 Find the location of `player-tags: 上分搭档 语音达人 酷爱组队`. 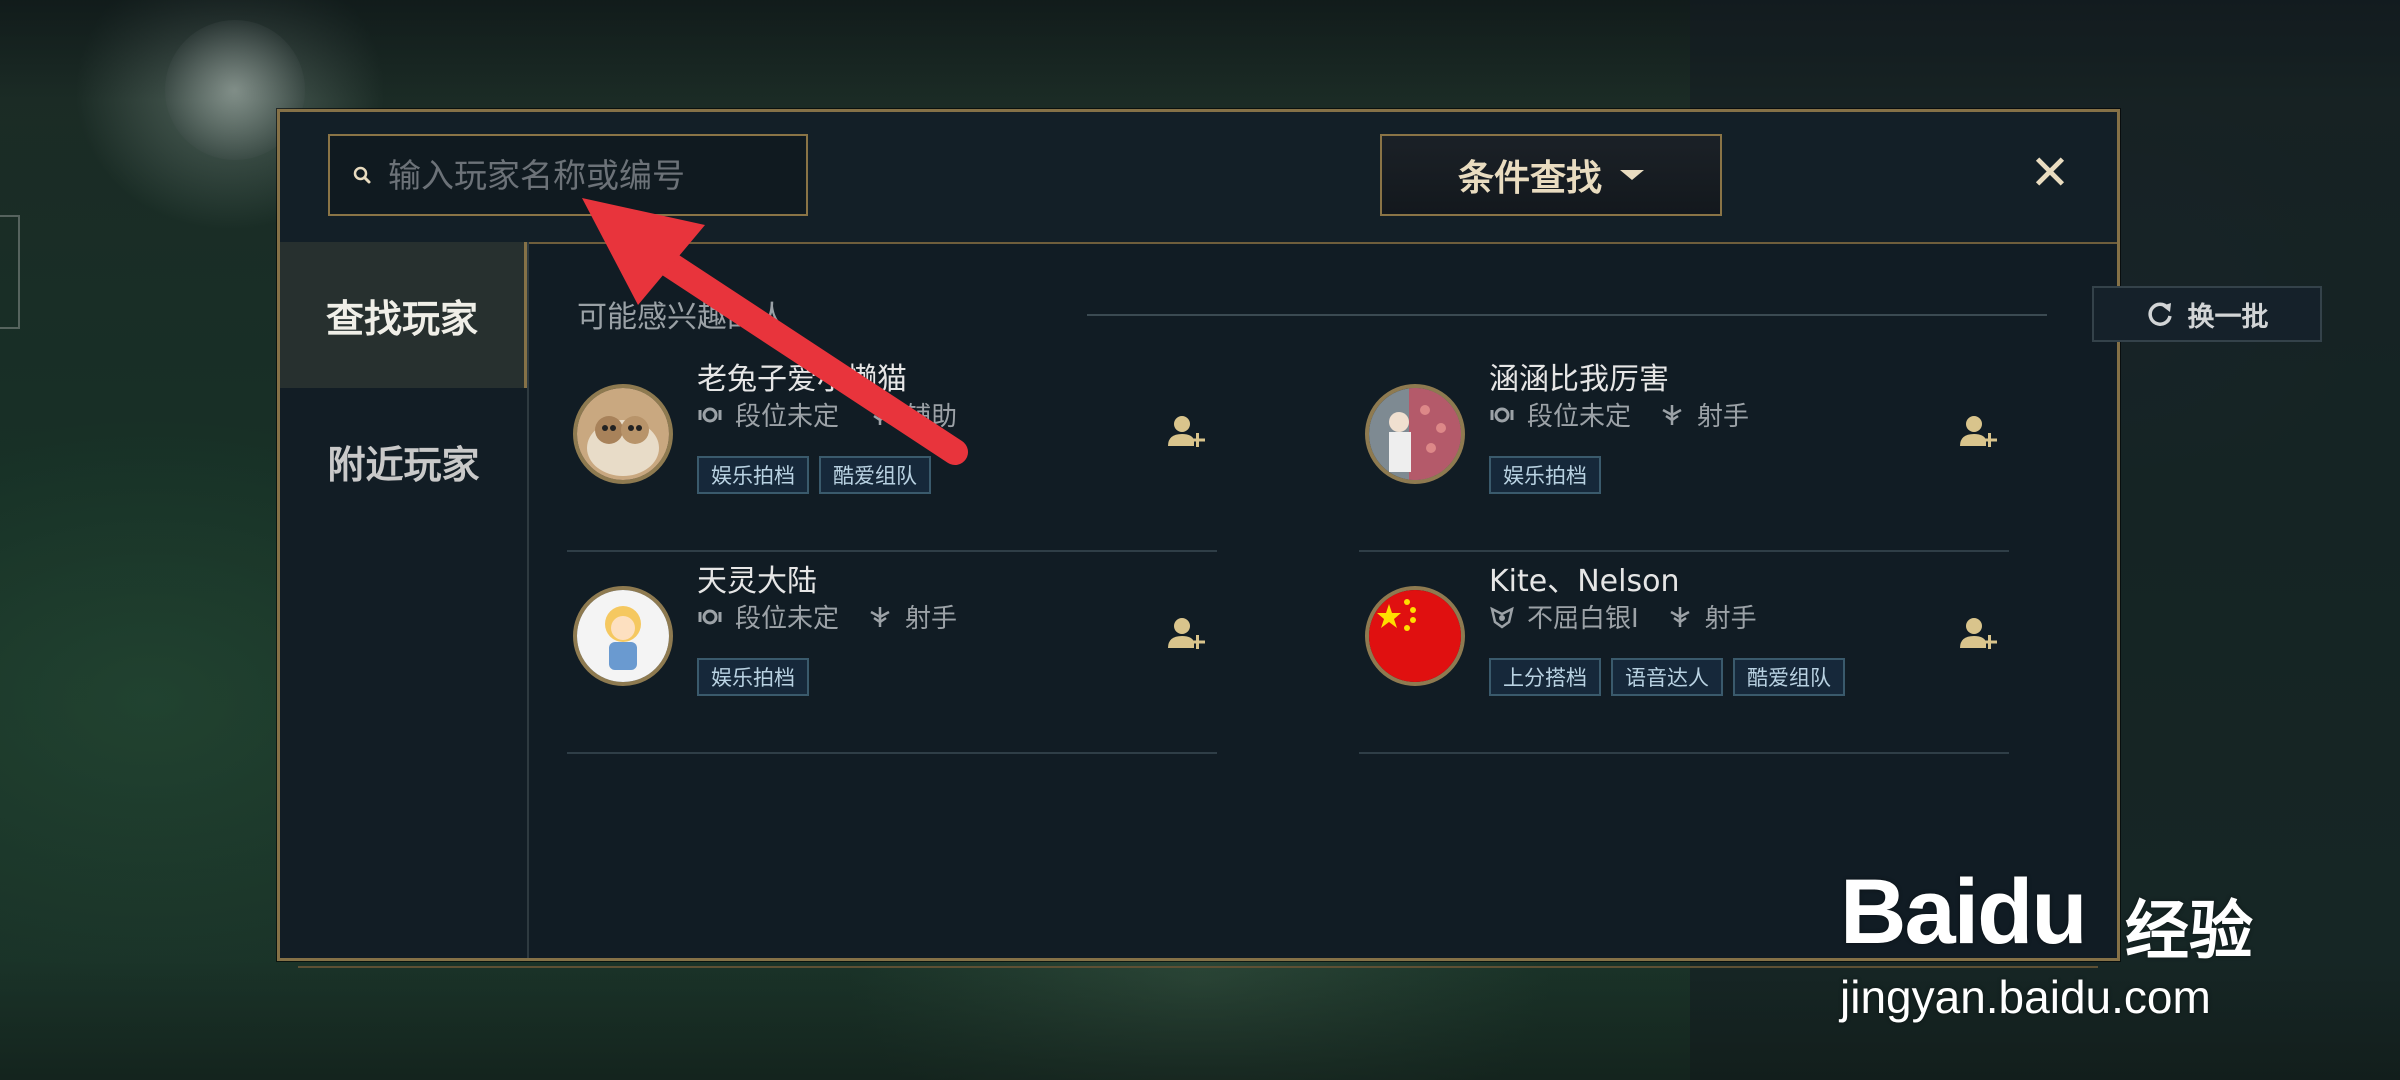

player-tags: 上分搭档 语音达人 酷爱组队 is located at coordinates (1672, 677).